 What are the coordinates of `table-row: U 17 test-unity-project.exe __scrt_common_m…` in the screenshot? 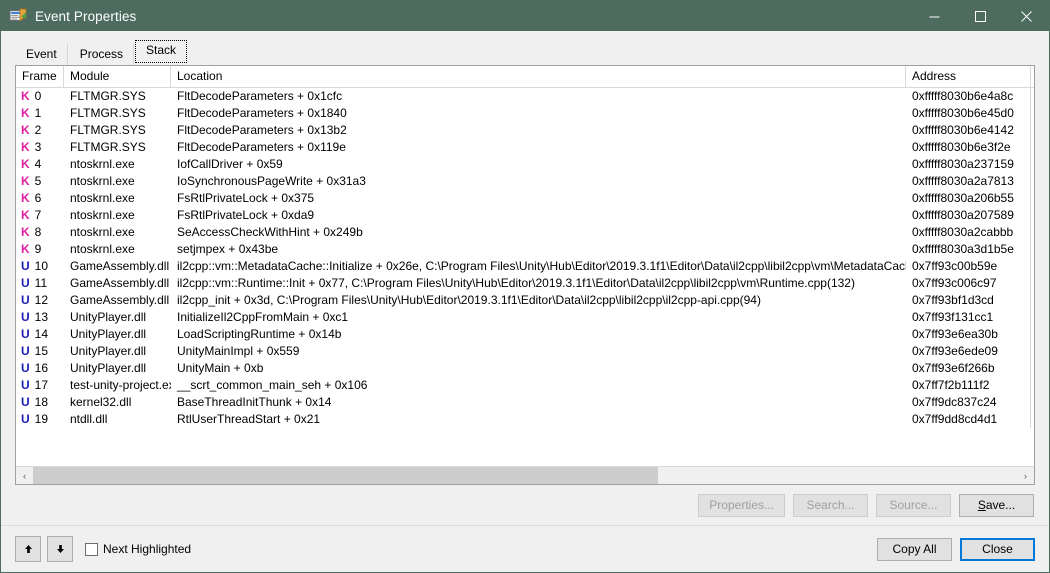 It's located at (525, 385).